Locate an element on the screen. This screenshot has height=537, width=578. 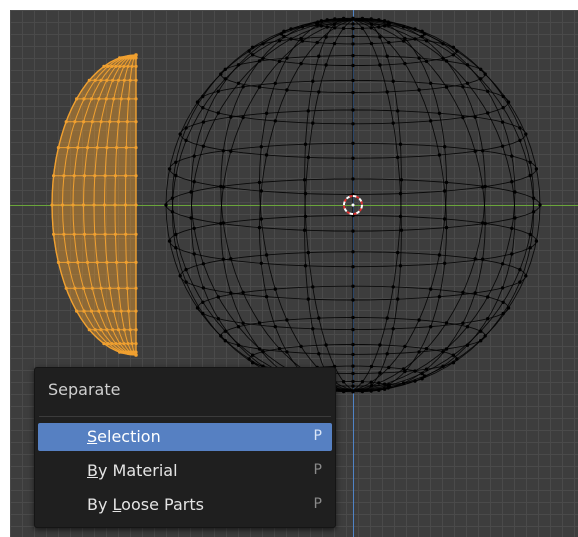
menu-item-by-material: By Material P is located at coordinates (185, 471).